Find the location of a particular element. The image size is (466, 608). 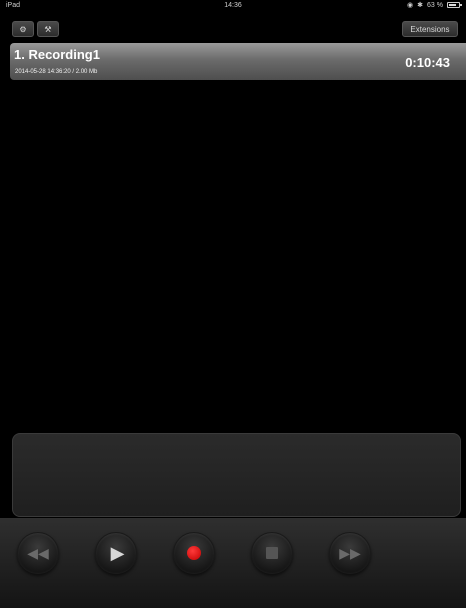

stop-button is located at coordinates (272, 553).